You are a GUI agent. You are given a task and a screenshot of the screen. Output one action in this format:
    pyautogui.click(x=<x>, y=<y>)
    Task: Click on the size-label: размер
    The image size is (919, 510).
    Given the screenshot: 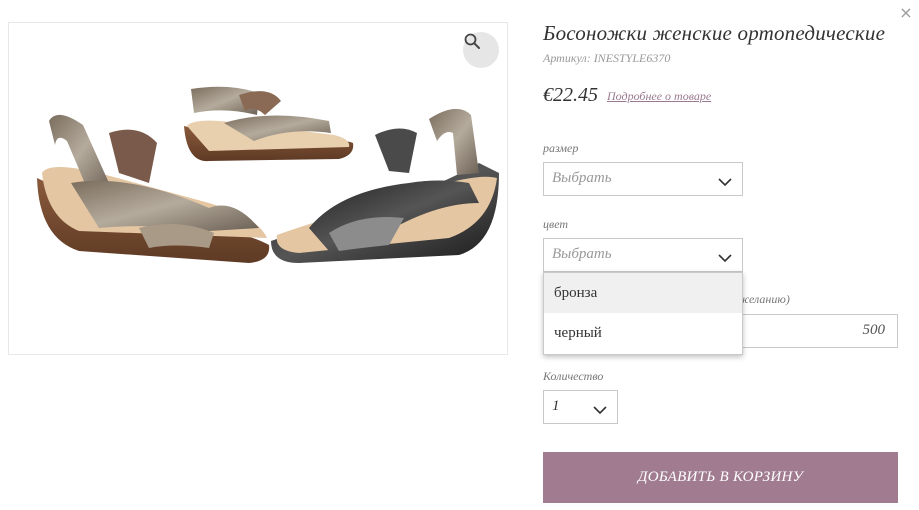 What is the action you would take?
    pyautogui.click(x=561, y=148)
    